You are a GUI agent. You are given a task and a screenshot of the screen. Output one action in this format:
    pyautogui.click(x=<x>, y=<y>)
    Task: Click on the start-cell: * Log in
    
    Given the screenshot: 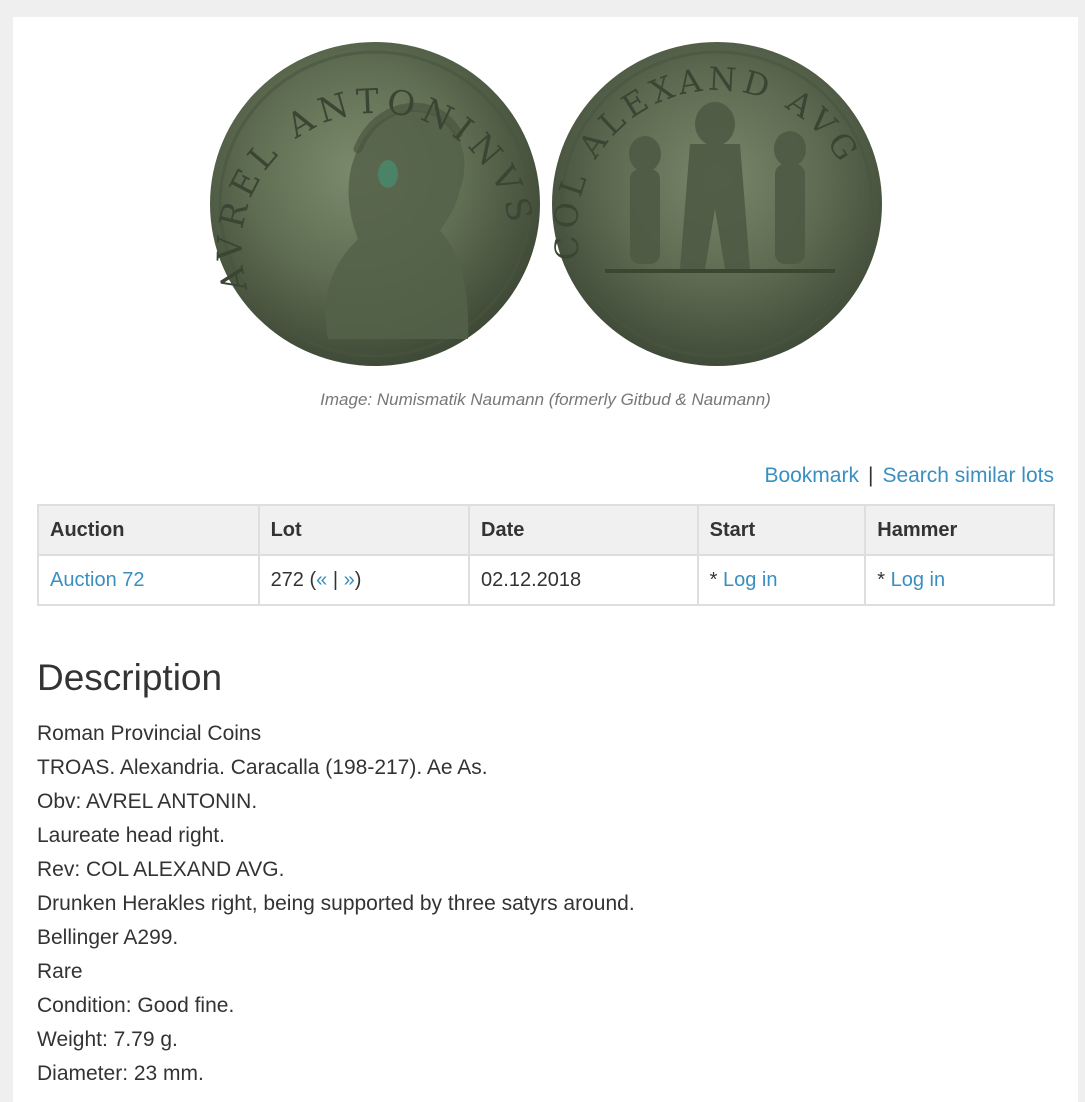 What is the action you would take?
    pyautogui.click(x=781, y=580)
    